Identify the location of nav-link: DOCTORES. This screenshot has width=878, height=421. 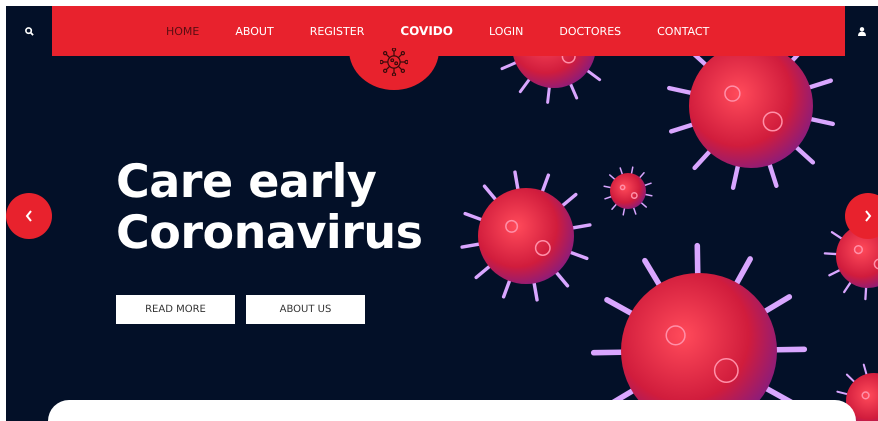
(590, 31).